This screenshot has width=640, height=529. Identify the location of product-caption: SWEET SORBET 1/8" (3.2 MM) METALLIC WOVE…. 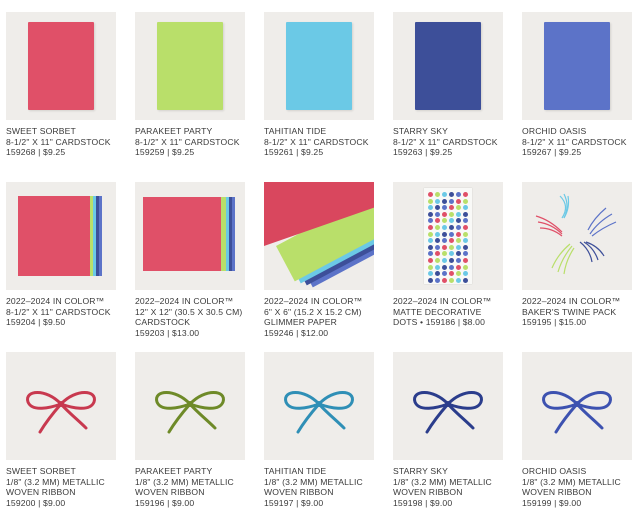
(61, 487).